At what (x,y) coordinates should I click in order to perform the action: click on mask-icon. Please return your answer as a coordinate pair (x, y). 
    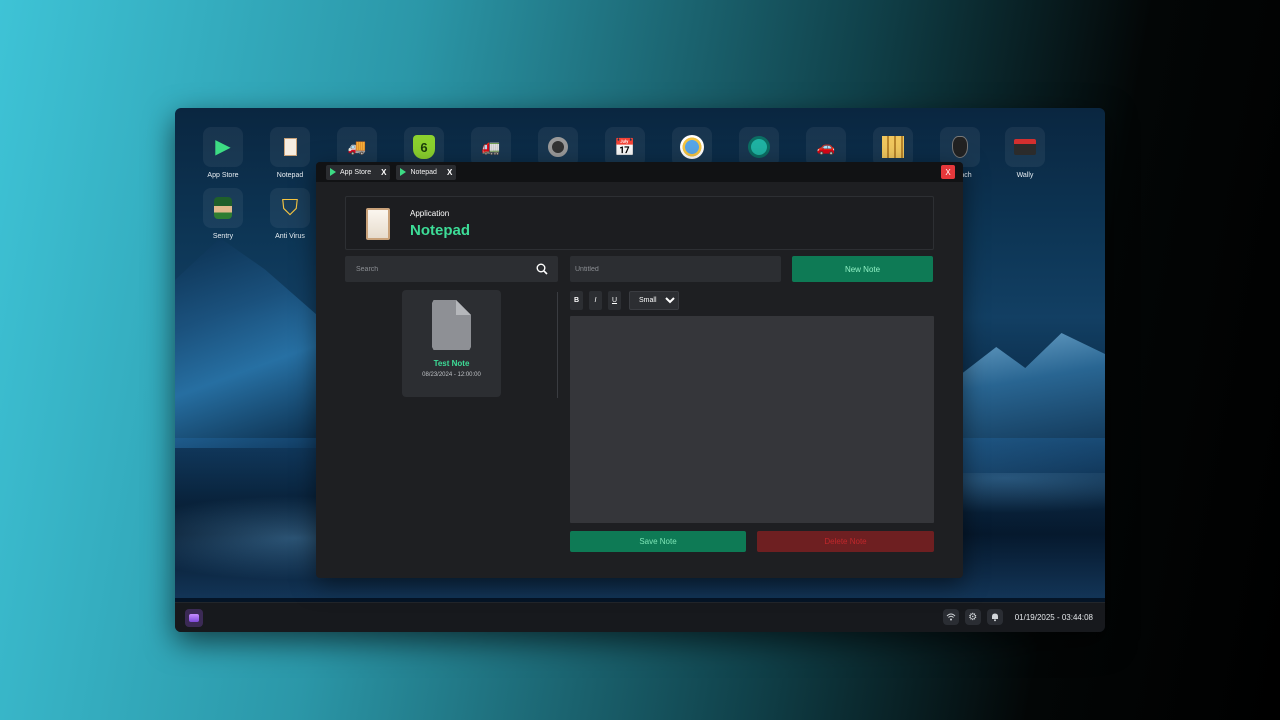
    Looking at the image, I should click on (960, 147).